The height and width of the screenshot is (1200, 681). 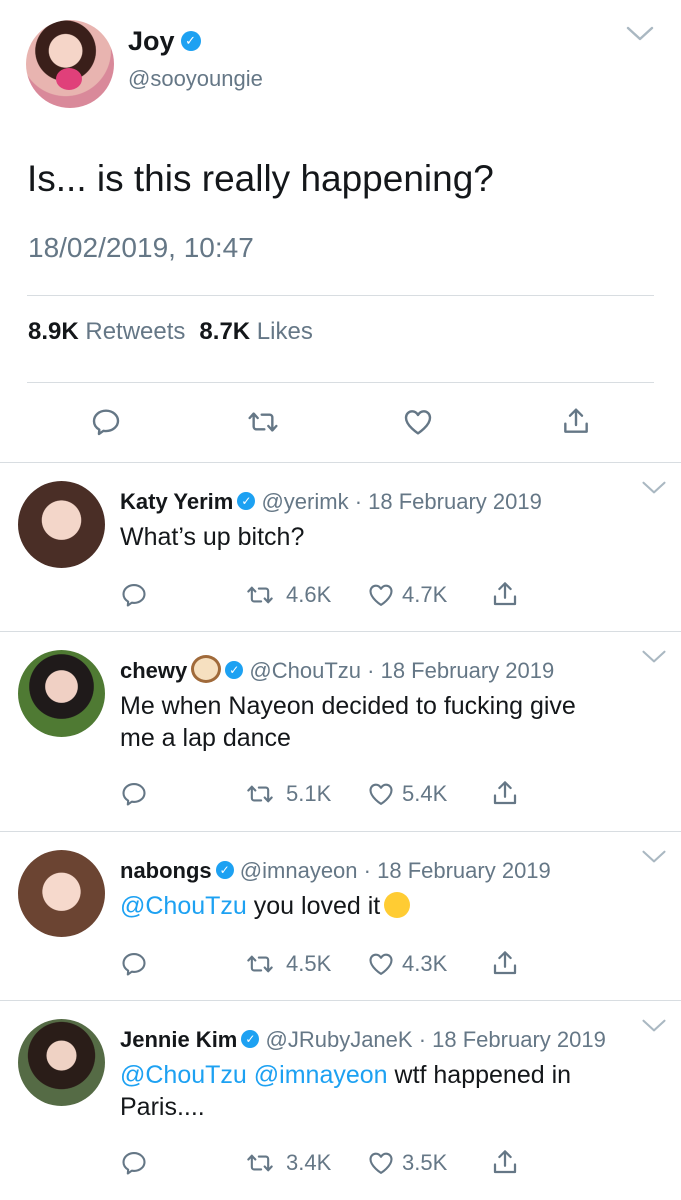 I want to click on reply-handle: @JRubyJaneK, so click(x=339, y=1039).